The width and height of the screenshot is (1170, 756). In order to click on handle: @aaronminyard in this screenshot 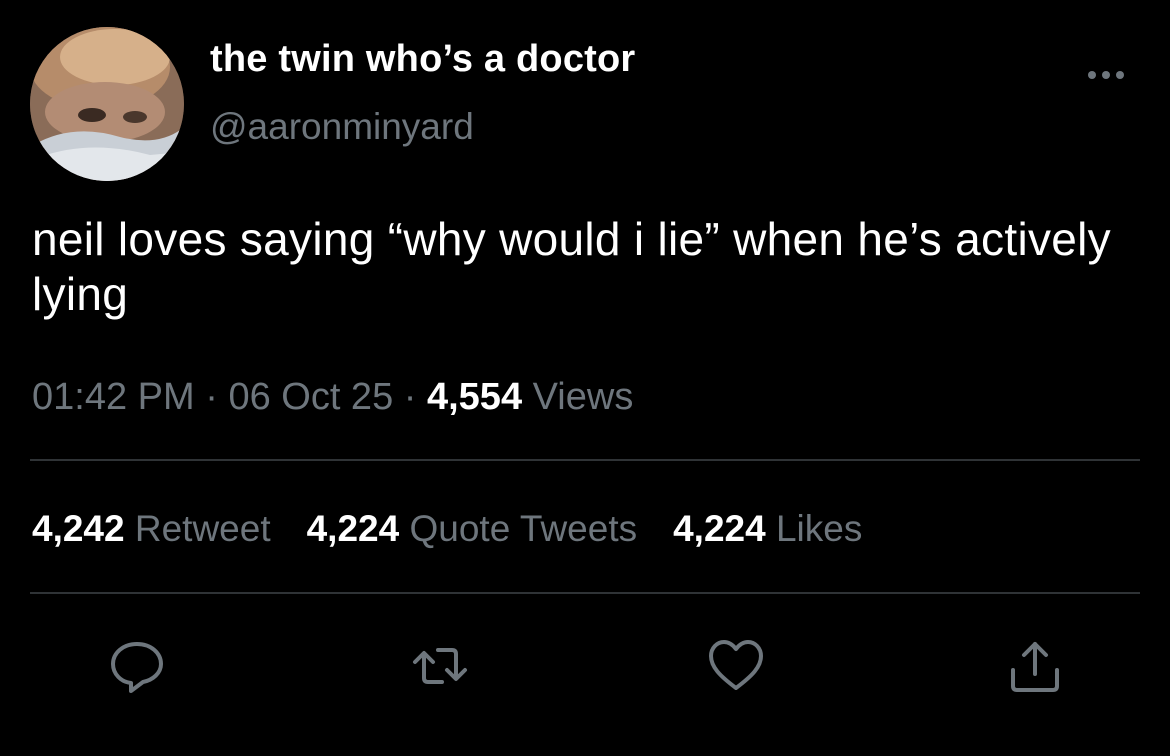, I will do `click(342, 127)`.